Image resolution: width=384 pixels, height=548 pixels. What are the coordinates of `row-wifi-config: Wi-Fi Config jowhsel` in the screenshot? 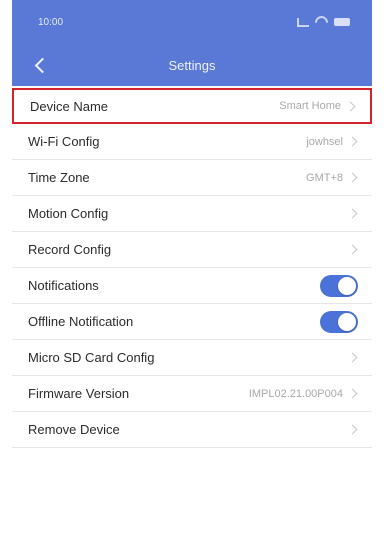 It's located at (192, 142).